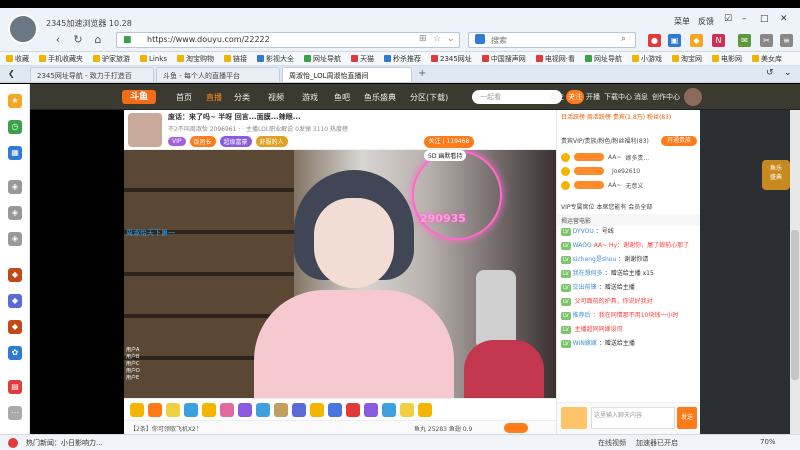 This screenshot has height=450, width=800. What do you see at coordinates (718, 40) in the screenshot?
I see `new-icon: N` at bounding box center [718, 40].